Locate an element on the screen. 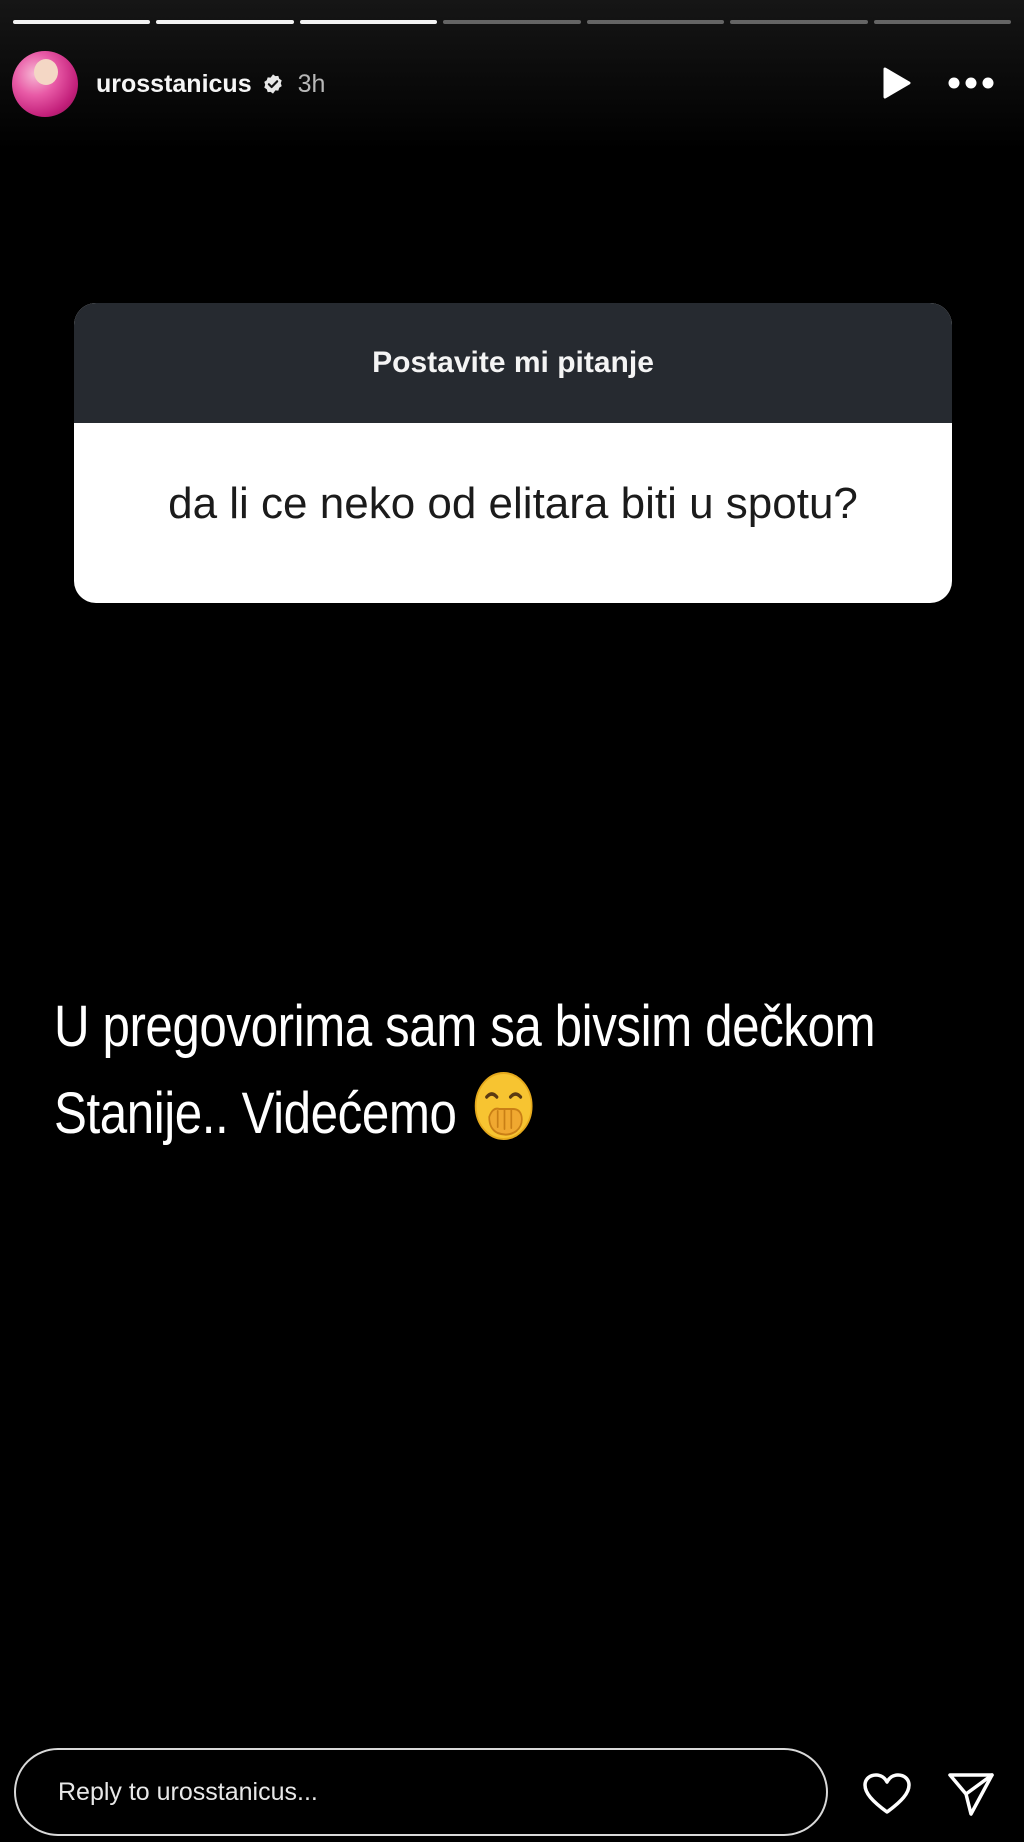 The width and height of the screenshot is (1024, 1842). question-sticker-title: Postavite mi pitanje is located at coordinates (513, 363).